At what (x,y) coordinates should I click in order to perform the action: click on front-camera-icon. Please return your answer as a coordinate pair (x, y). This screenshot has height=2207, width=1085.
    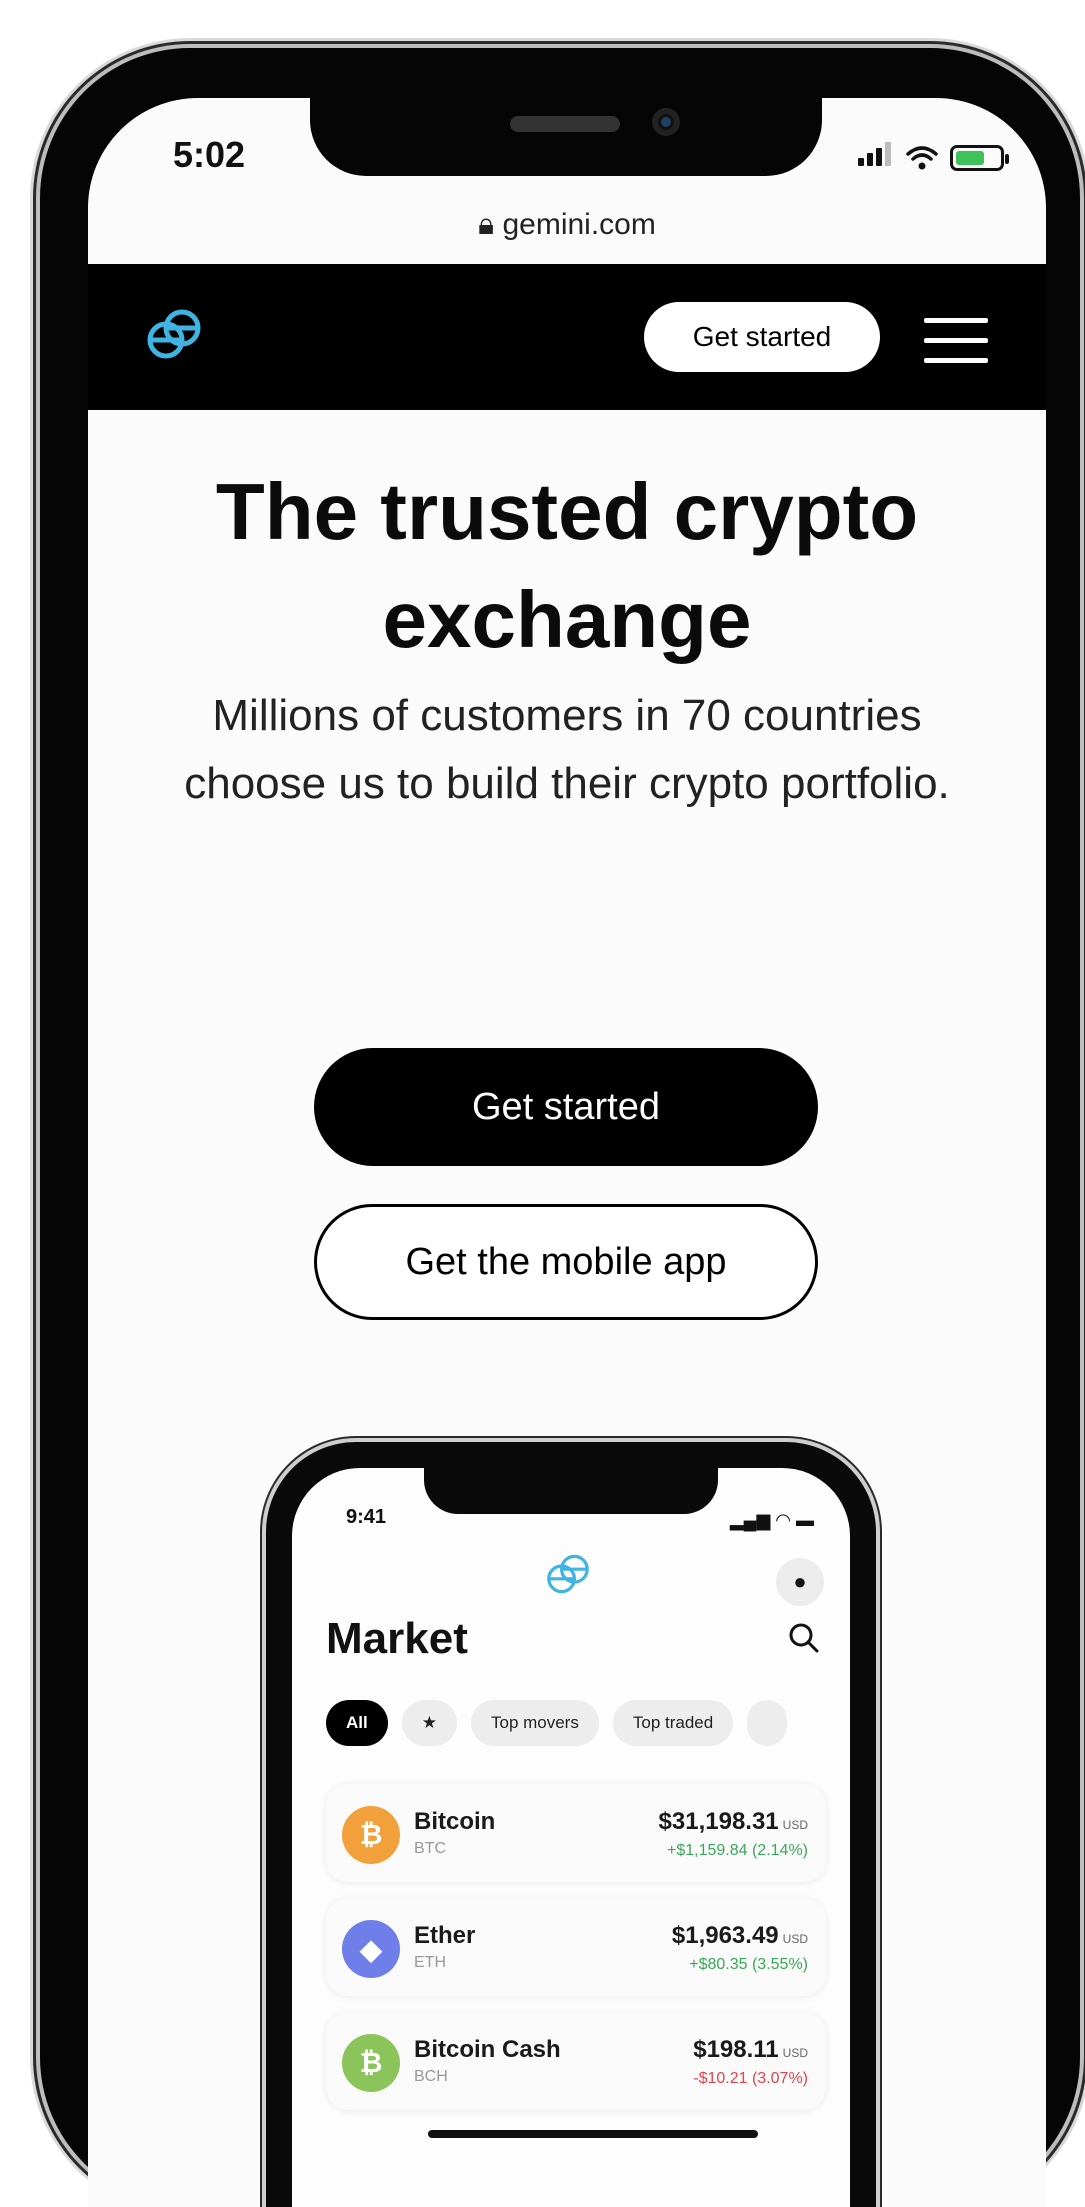
    Looking at the image, I should click on (666, 122).